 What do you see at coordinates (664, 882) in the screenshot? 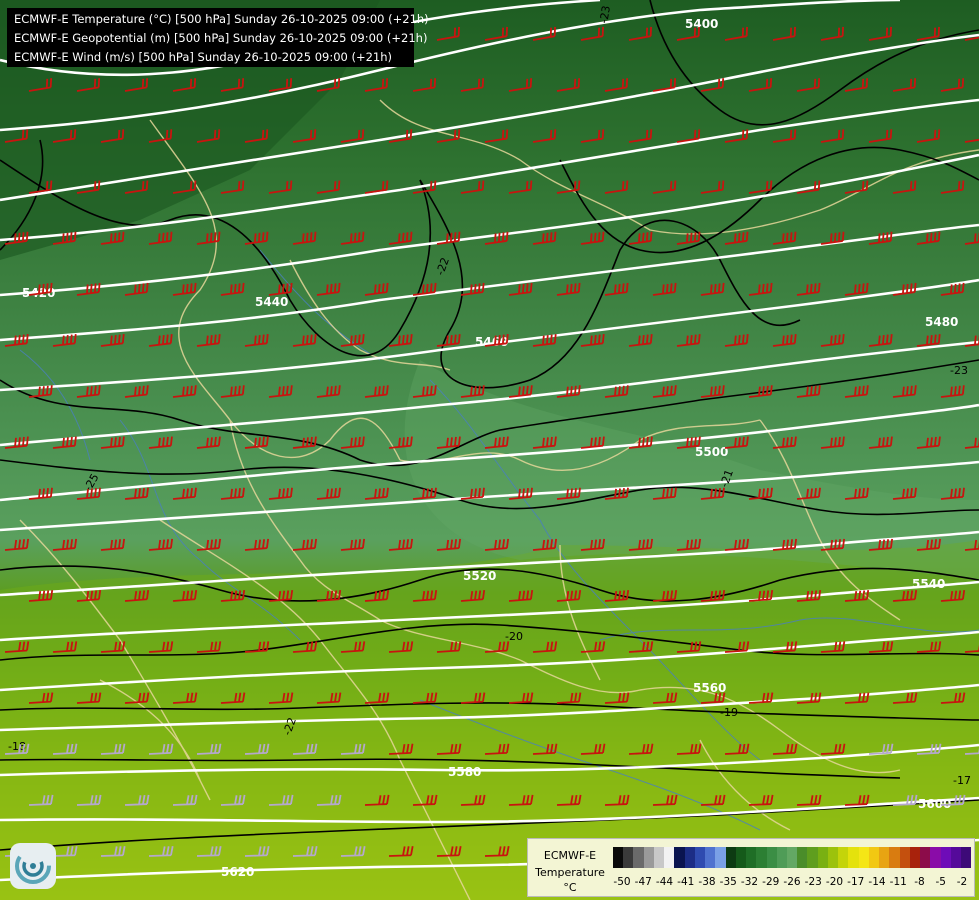
I see `legend-tick-label: -44` at bounding box center [664, 882].